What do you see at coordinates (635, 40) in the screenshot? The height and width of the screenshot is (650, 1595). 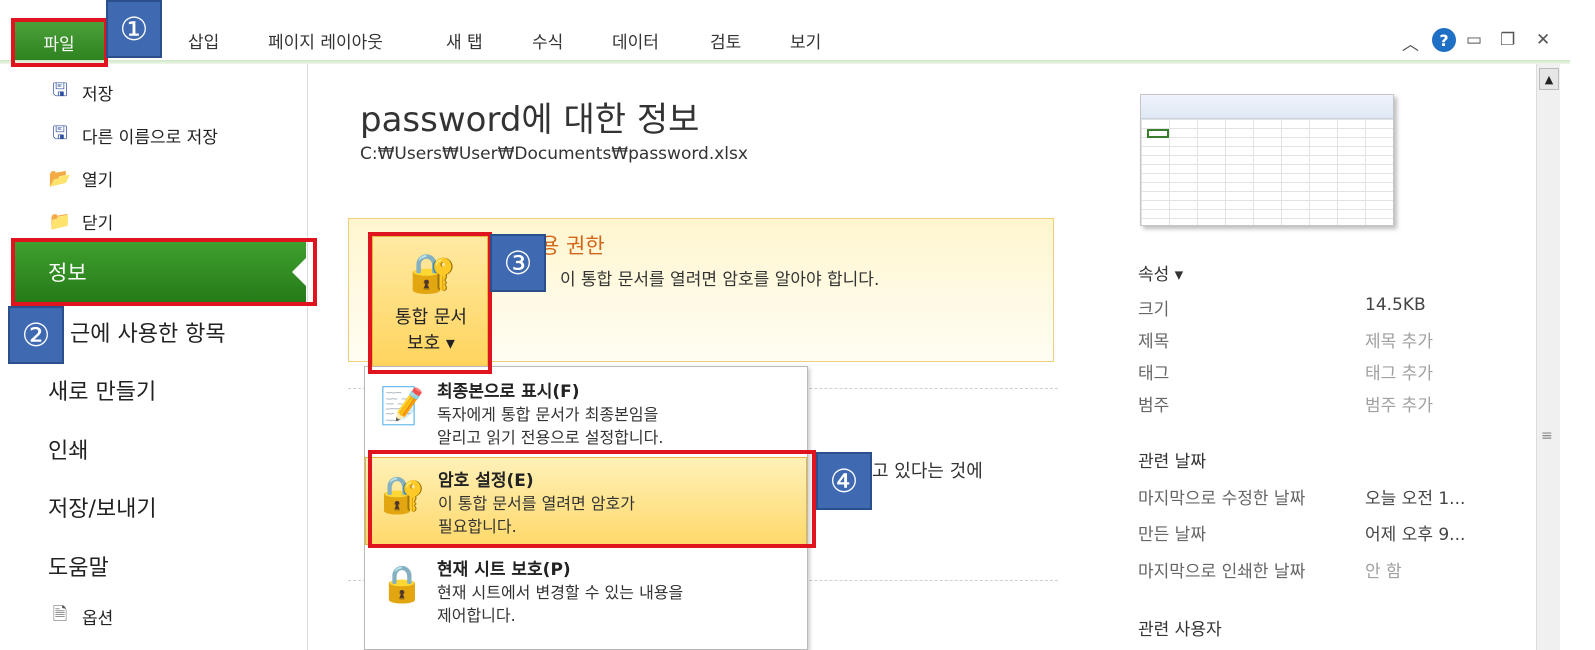 I see `tab-data: 데이터` at bounding box center [635, 40].